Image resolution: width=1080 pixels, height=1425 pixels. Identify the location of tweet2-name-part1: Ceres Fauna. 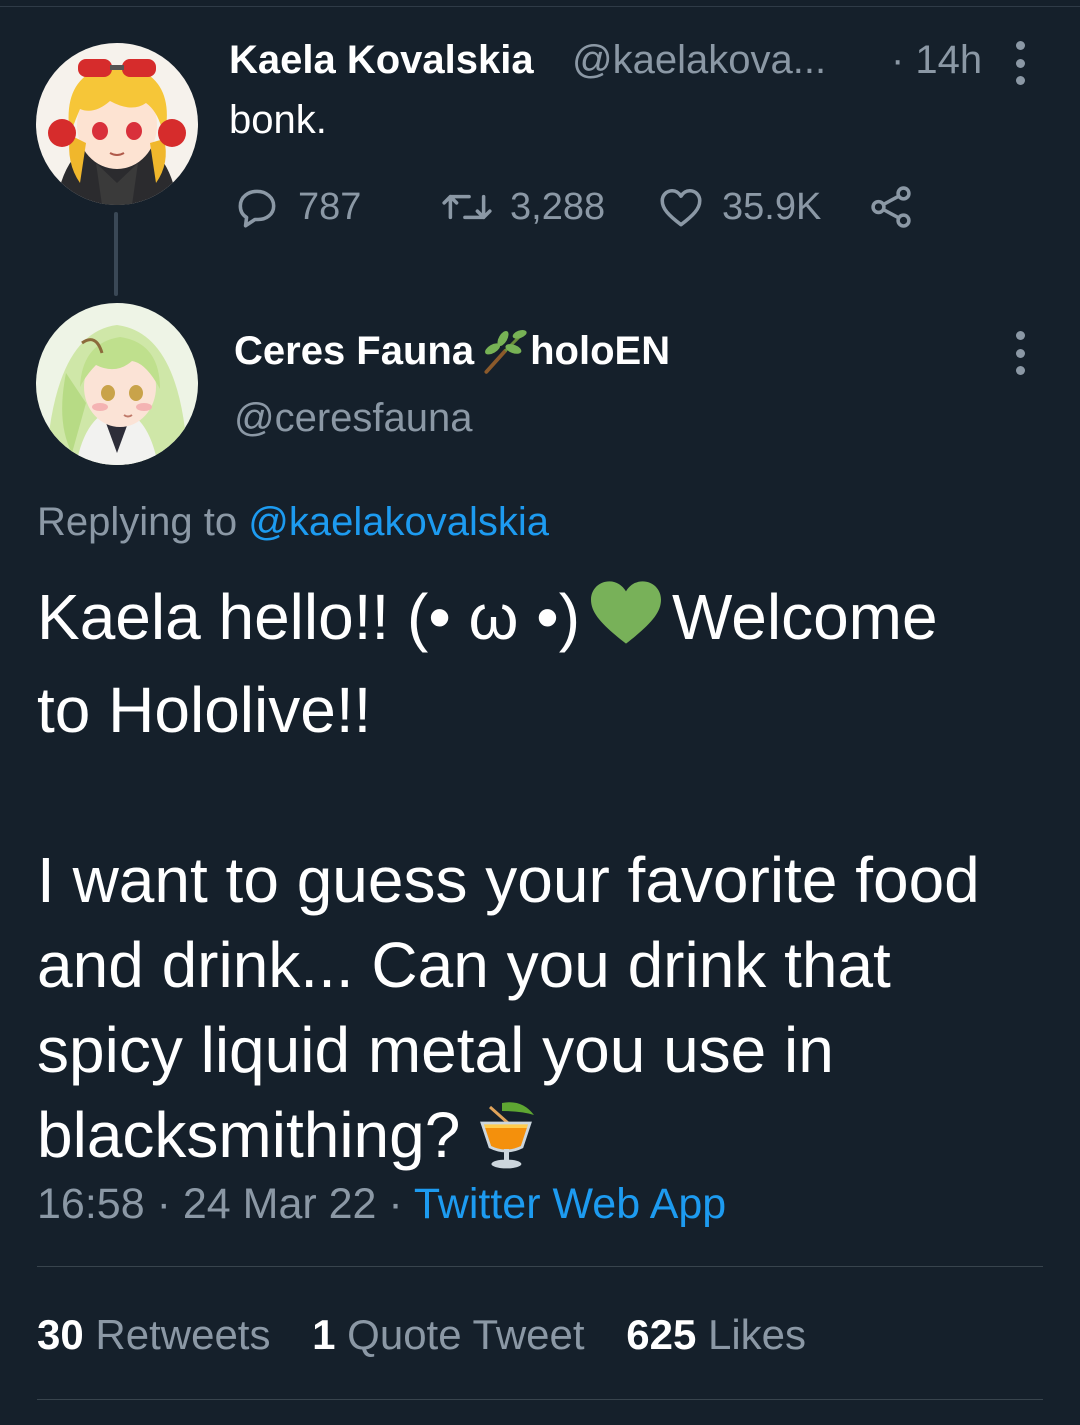
(354, 350).